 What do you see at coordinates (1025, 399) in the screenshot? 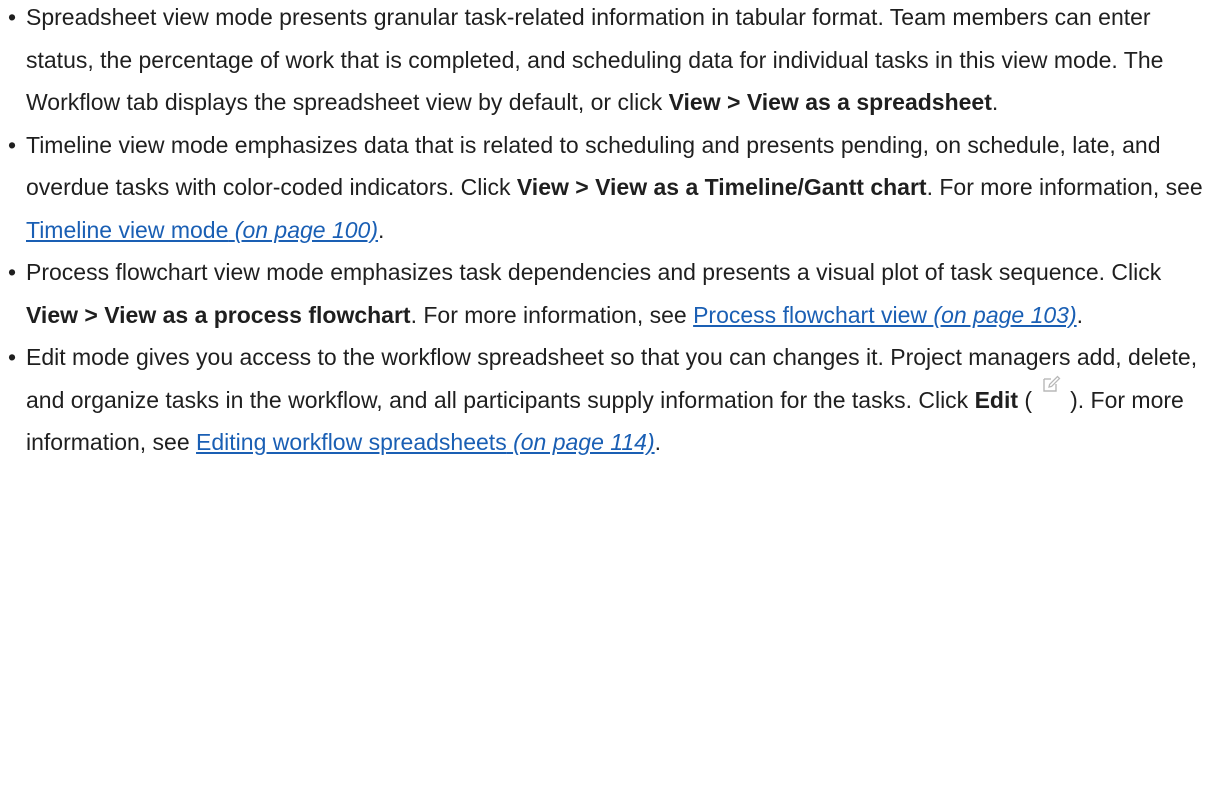
I see `open-paren: (` at bounding box center [1025, 399].